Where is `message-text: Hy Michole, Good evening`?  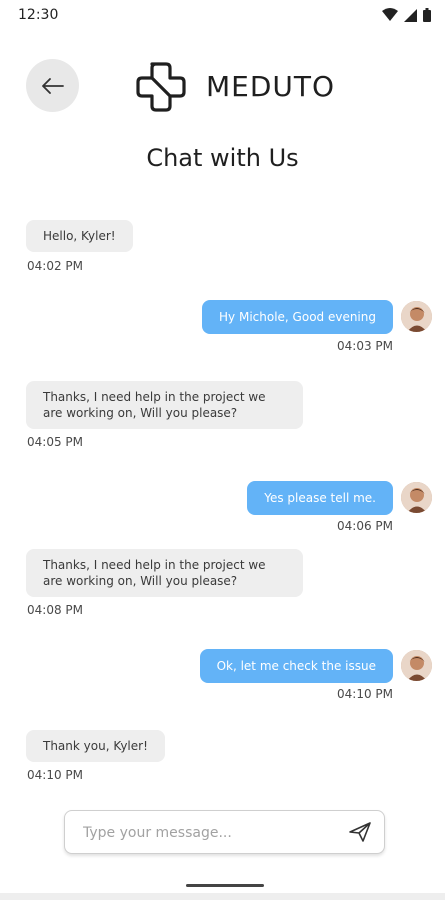
message-text: Hy Michole, Good evening is located at coordinates (297, 317).